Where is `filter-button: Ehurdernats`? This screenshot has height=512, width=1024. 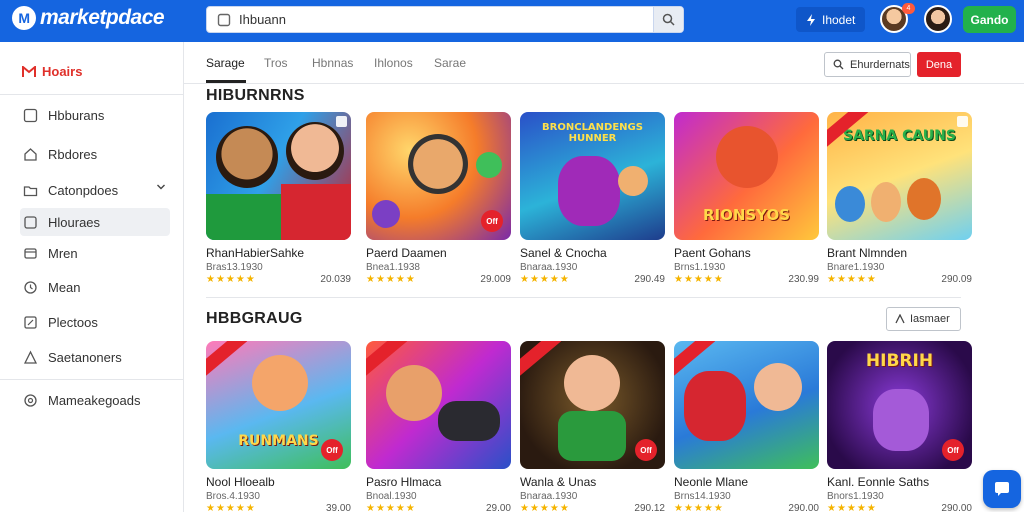 filter-button: Ehurdernats is located at coordinates (867, 64).